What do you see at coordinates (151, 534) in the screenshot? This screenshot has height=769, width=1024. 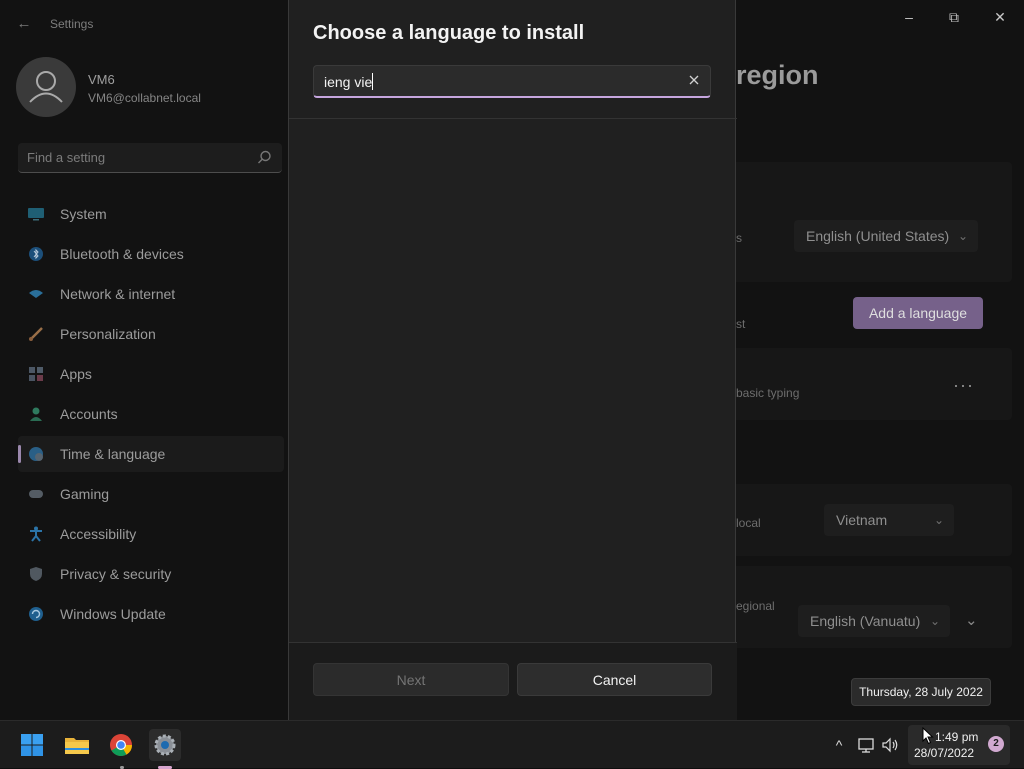 I see `sidebar-item-accessibility: Accessibility` at bounding box center [151, 534].